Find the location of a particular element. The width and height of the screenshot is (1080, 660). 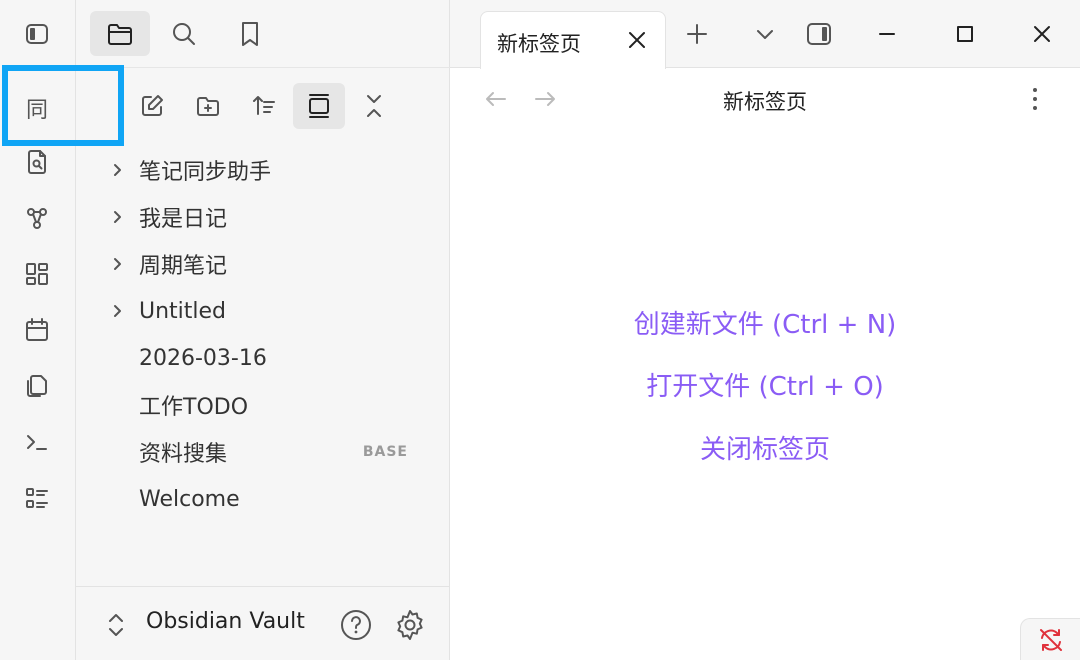

tree-item-label: 周期笔记 is located at coordinates (183, 266).